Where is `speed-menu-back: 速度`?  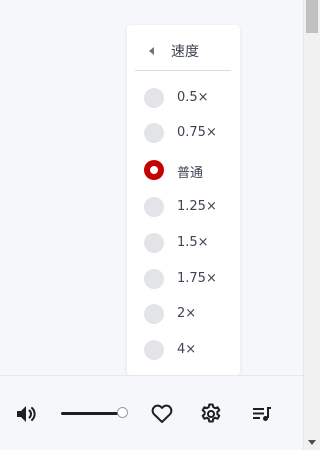
speed-menu-back: 速度 is located at coordinates (183, 53).